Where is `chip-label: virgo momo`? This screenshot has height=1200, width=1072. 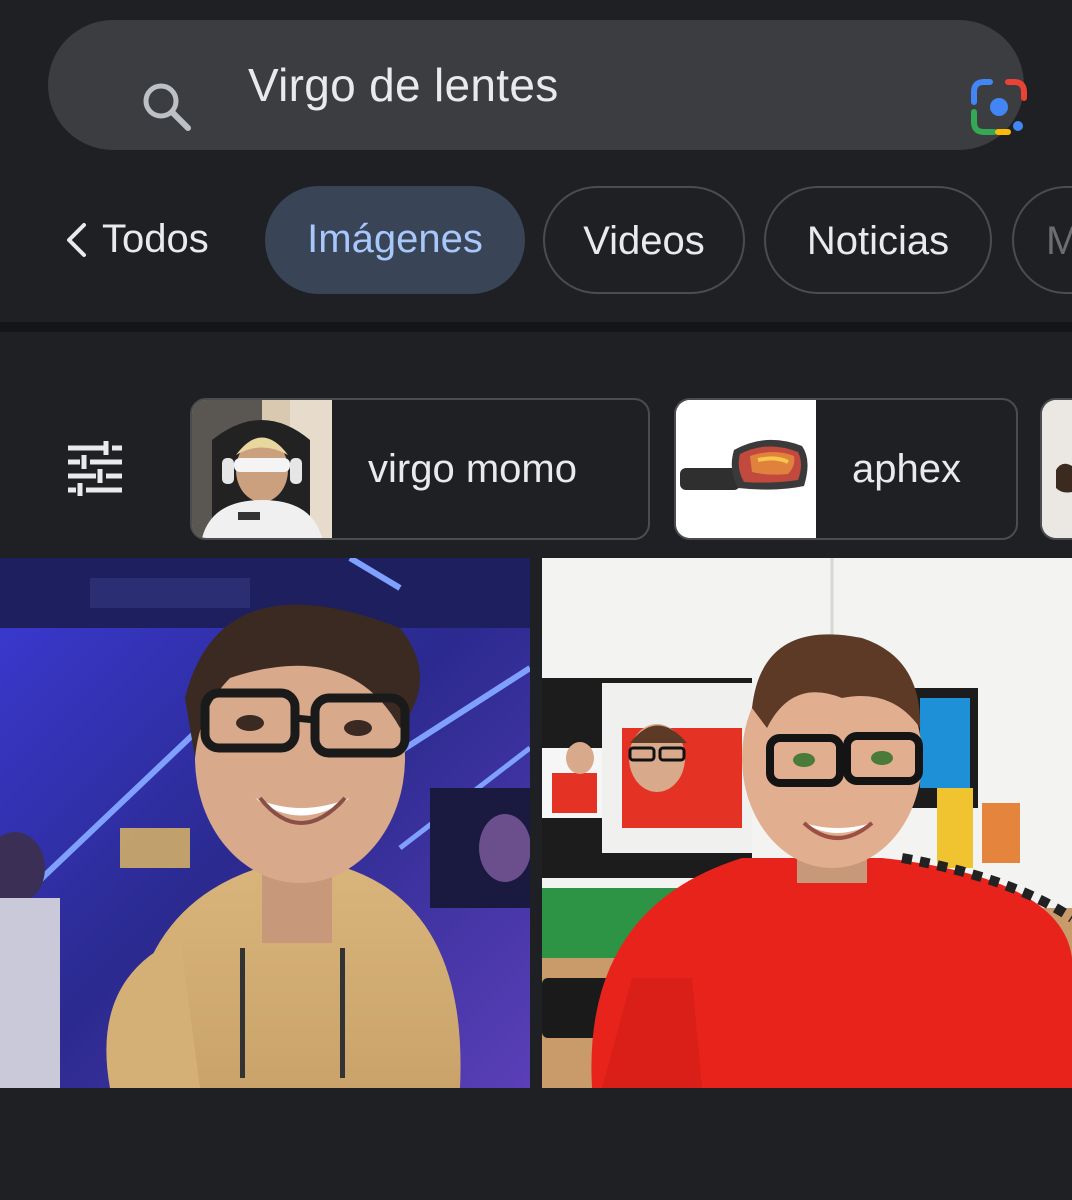
chip-label: virgo momo is located at coordinates (472, 469).